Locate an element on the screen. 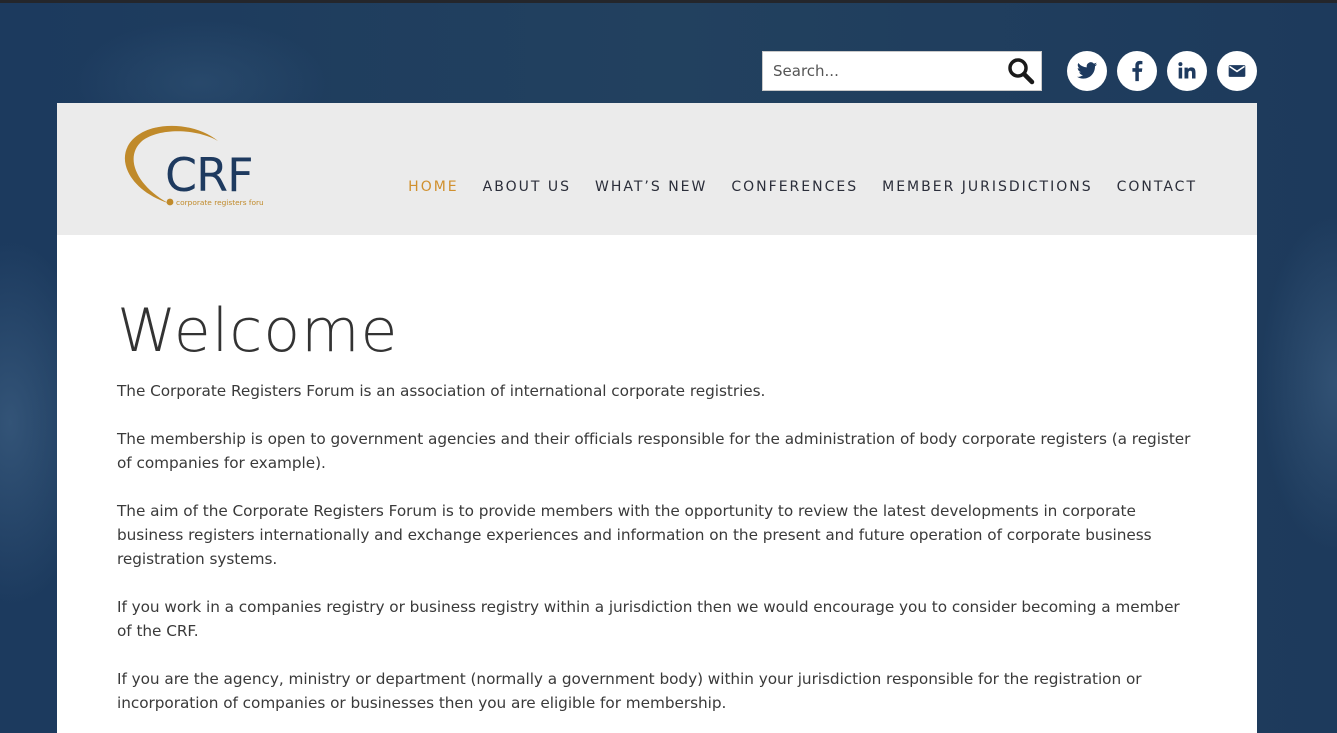  nav-contact: CONTACT is located at coordinates (1157, 187).